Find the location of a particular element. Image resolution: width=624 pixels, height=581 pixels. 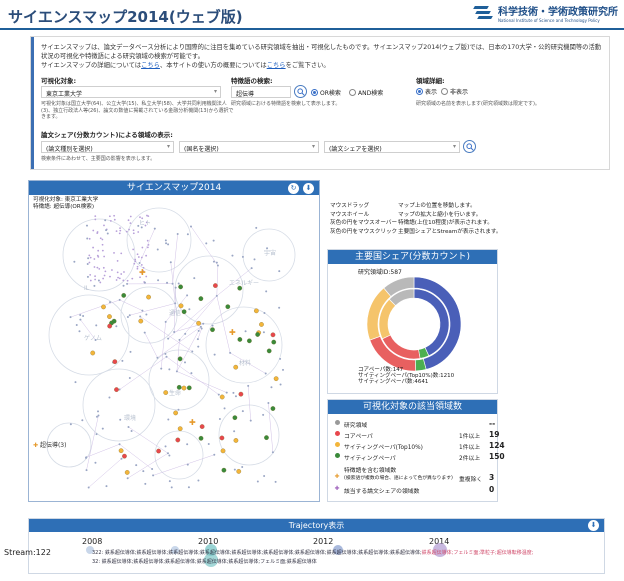

share-select: (論文シェアを選択) ▾ is located at coordinates (392, 147).